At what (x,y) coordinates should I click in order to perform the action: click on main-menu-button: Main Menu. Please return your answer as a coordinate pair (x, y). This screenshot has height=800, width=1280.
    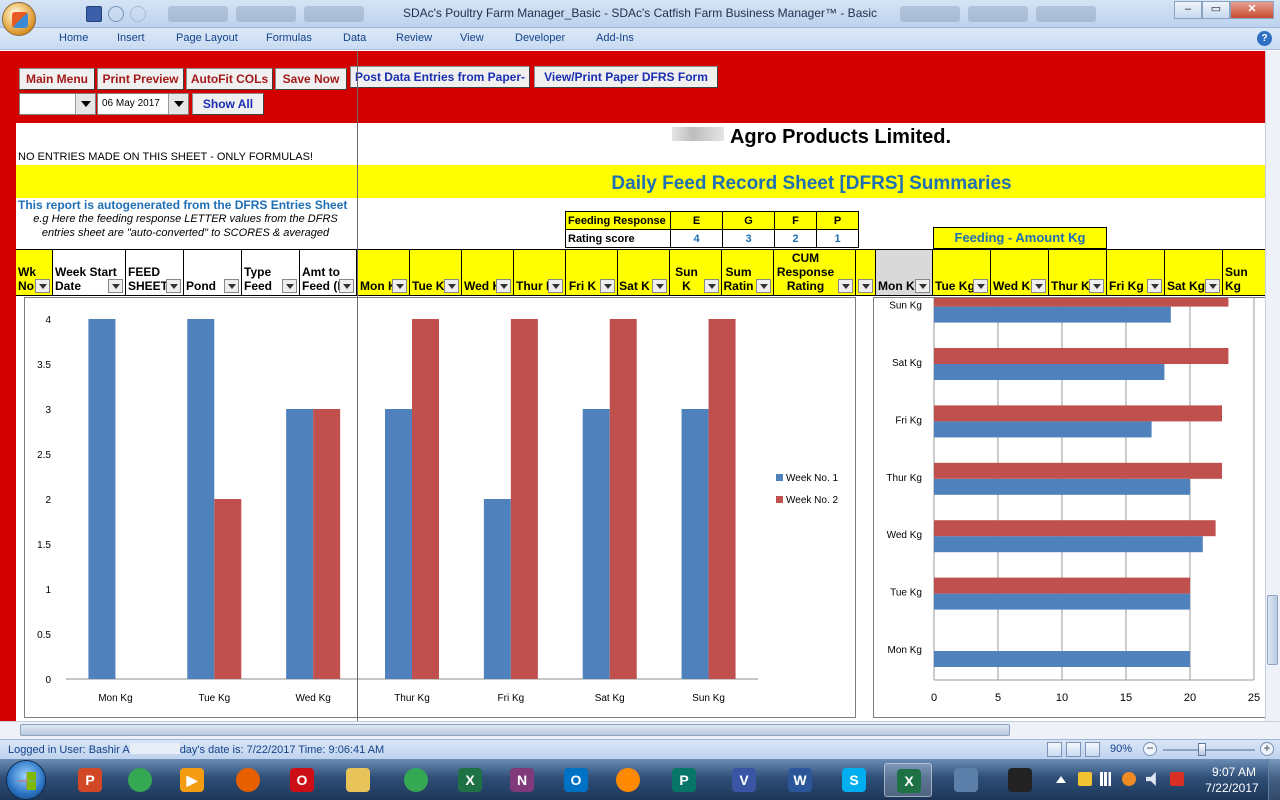
    Looking at the image, I should click on (57, 79).